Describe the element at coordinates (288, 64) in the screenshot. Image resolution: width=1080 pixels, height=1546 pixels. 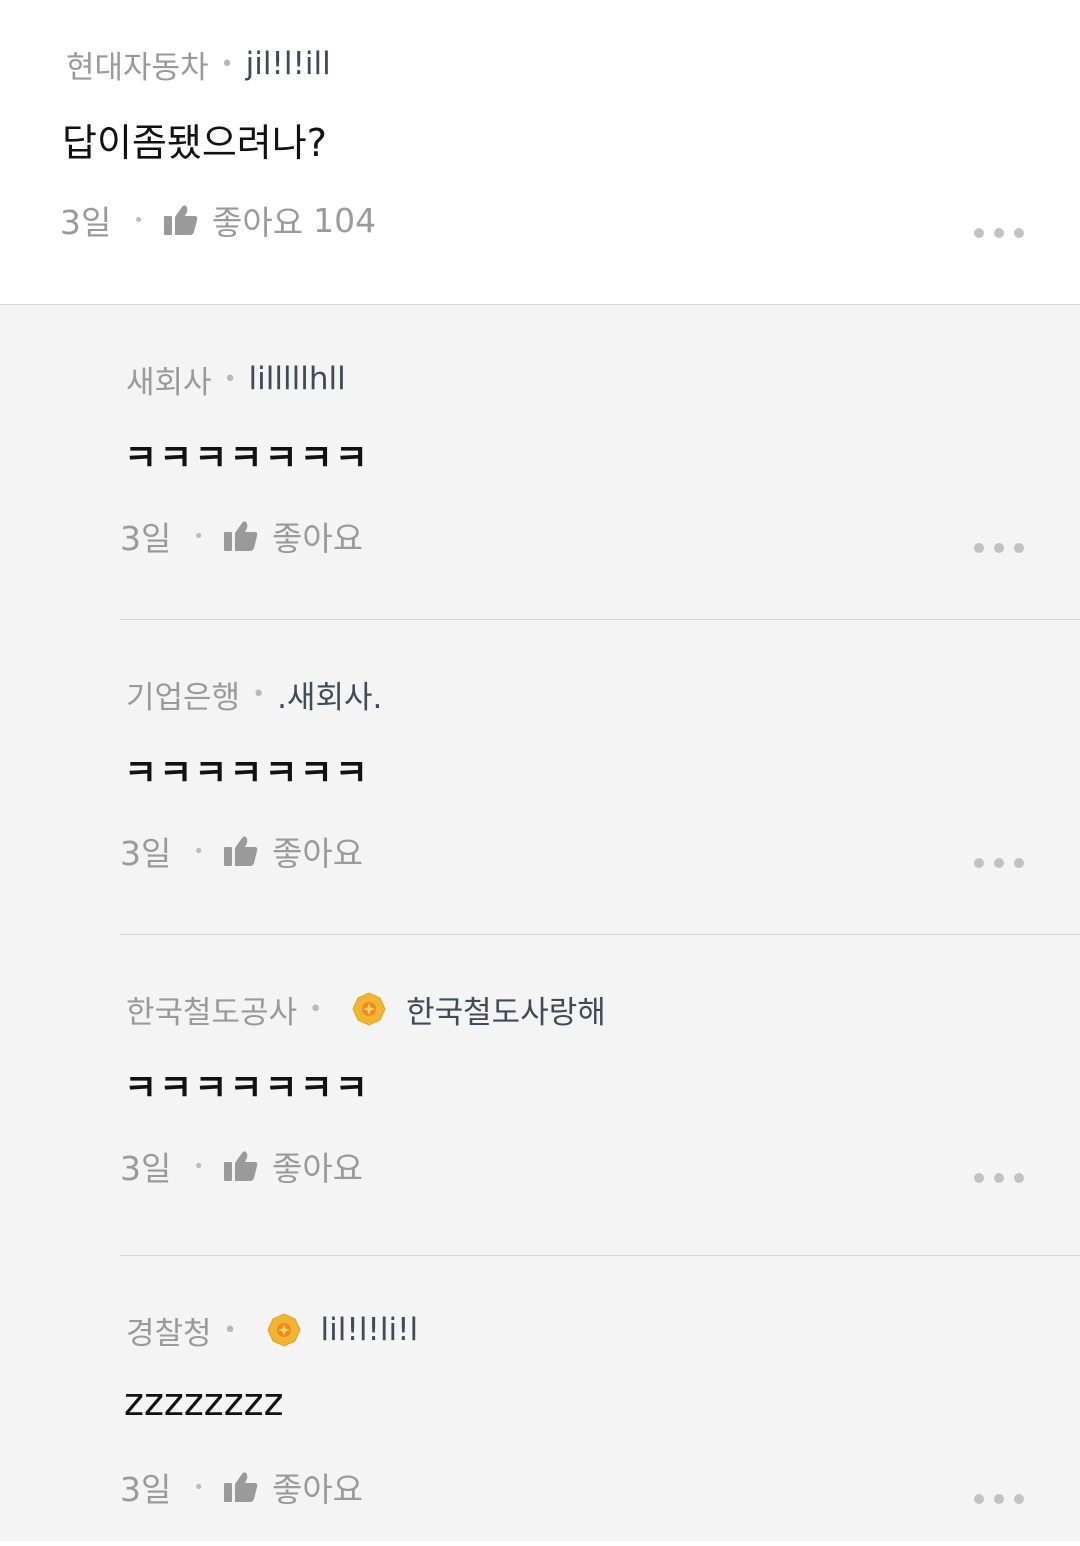
I see `nickname: jil!l!ill` at that location.